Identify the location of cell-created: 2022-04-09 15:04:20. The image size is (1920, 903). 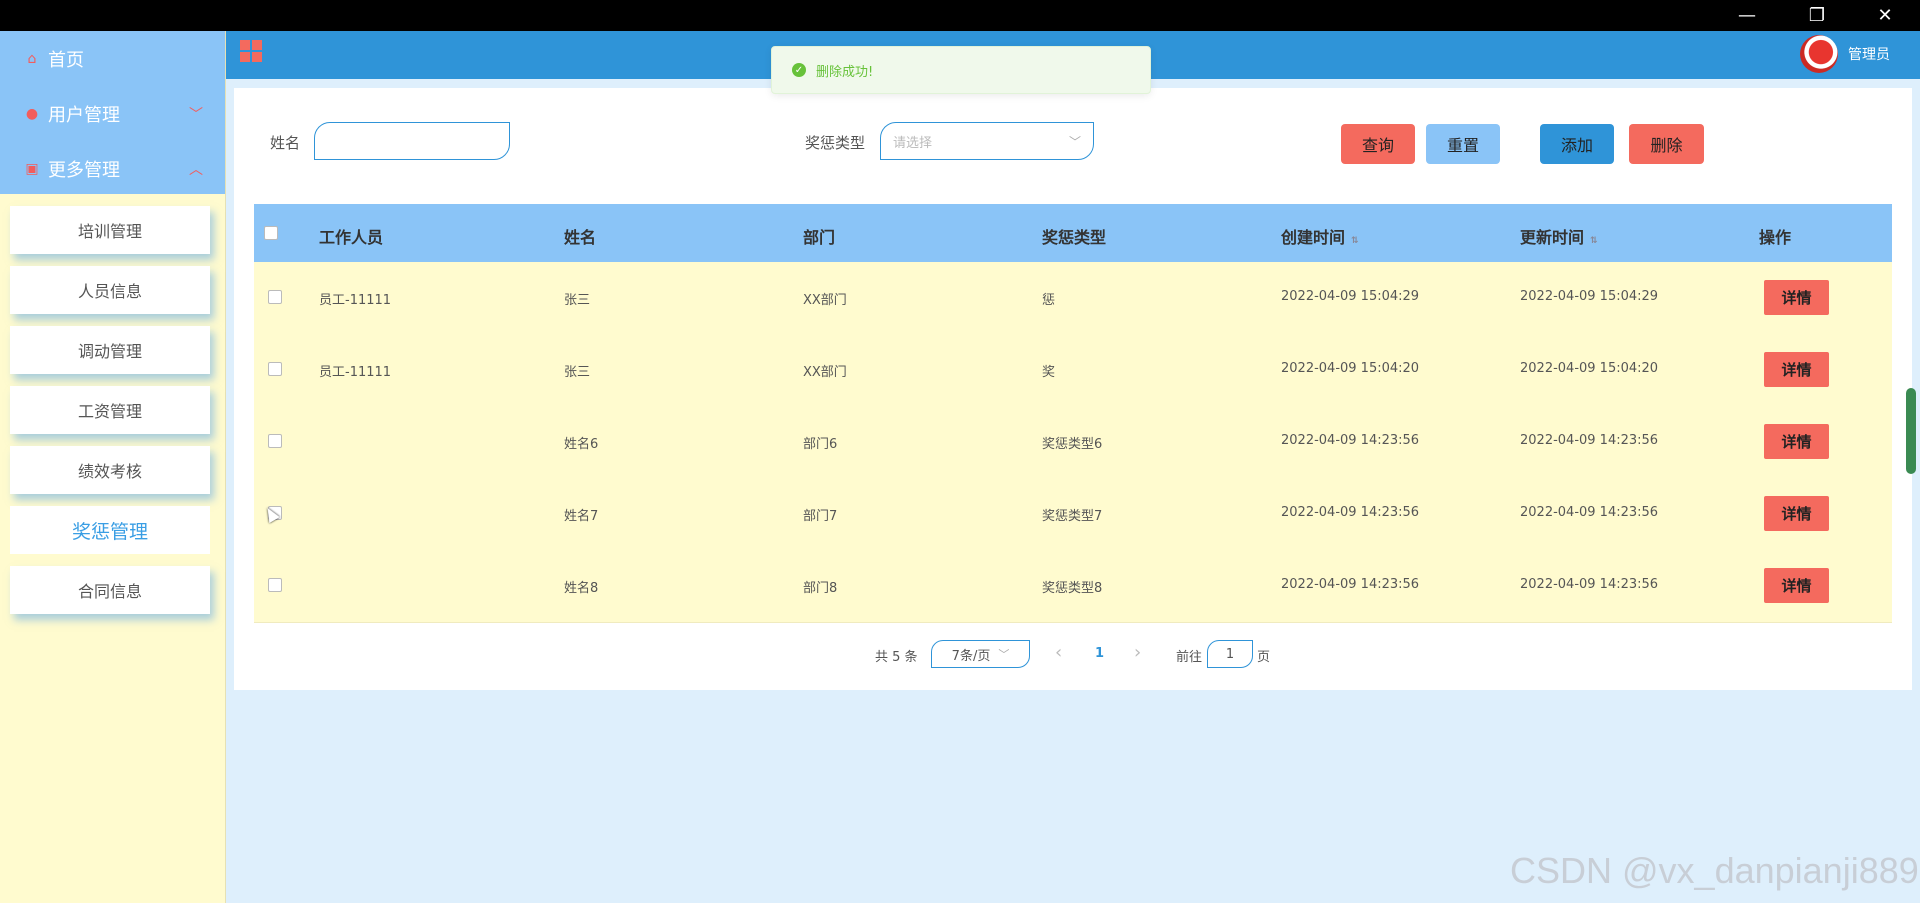
(1350, 368).